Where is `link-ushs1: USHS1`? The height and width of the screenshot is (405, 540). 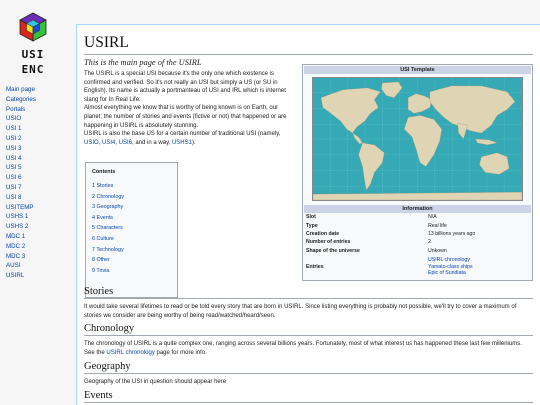 link-ushs1: USHS1 is located at coordinates (182, 143).